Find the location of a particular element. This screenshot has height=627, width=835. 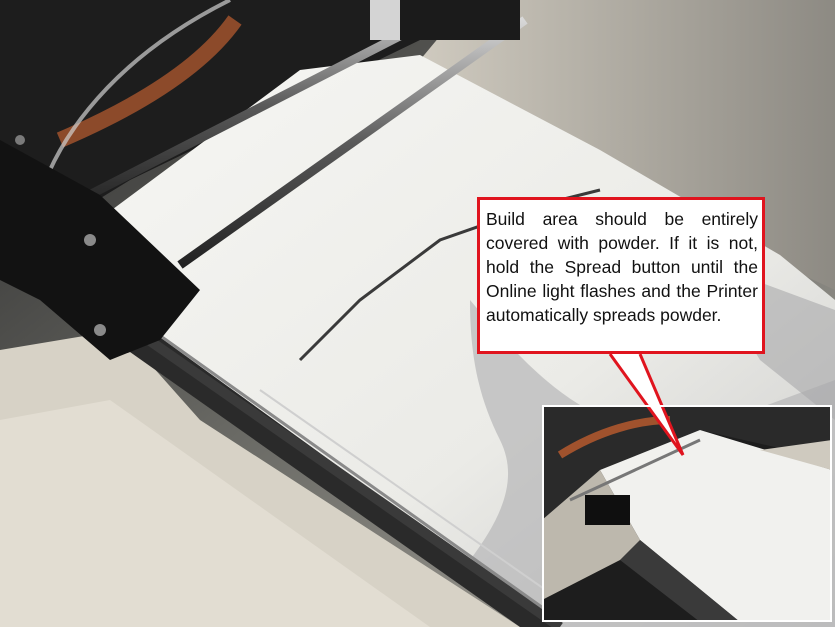

inset-photo is located at coordinates (687, 513).